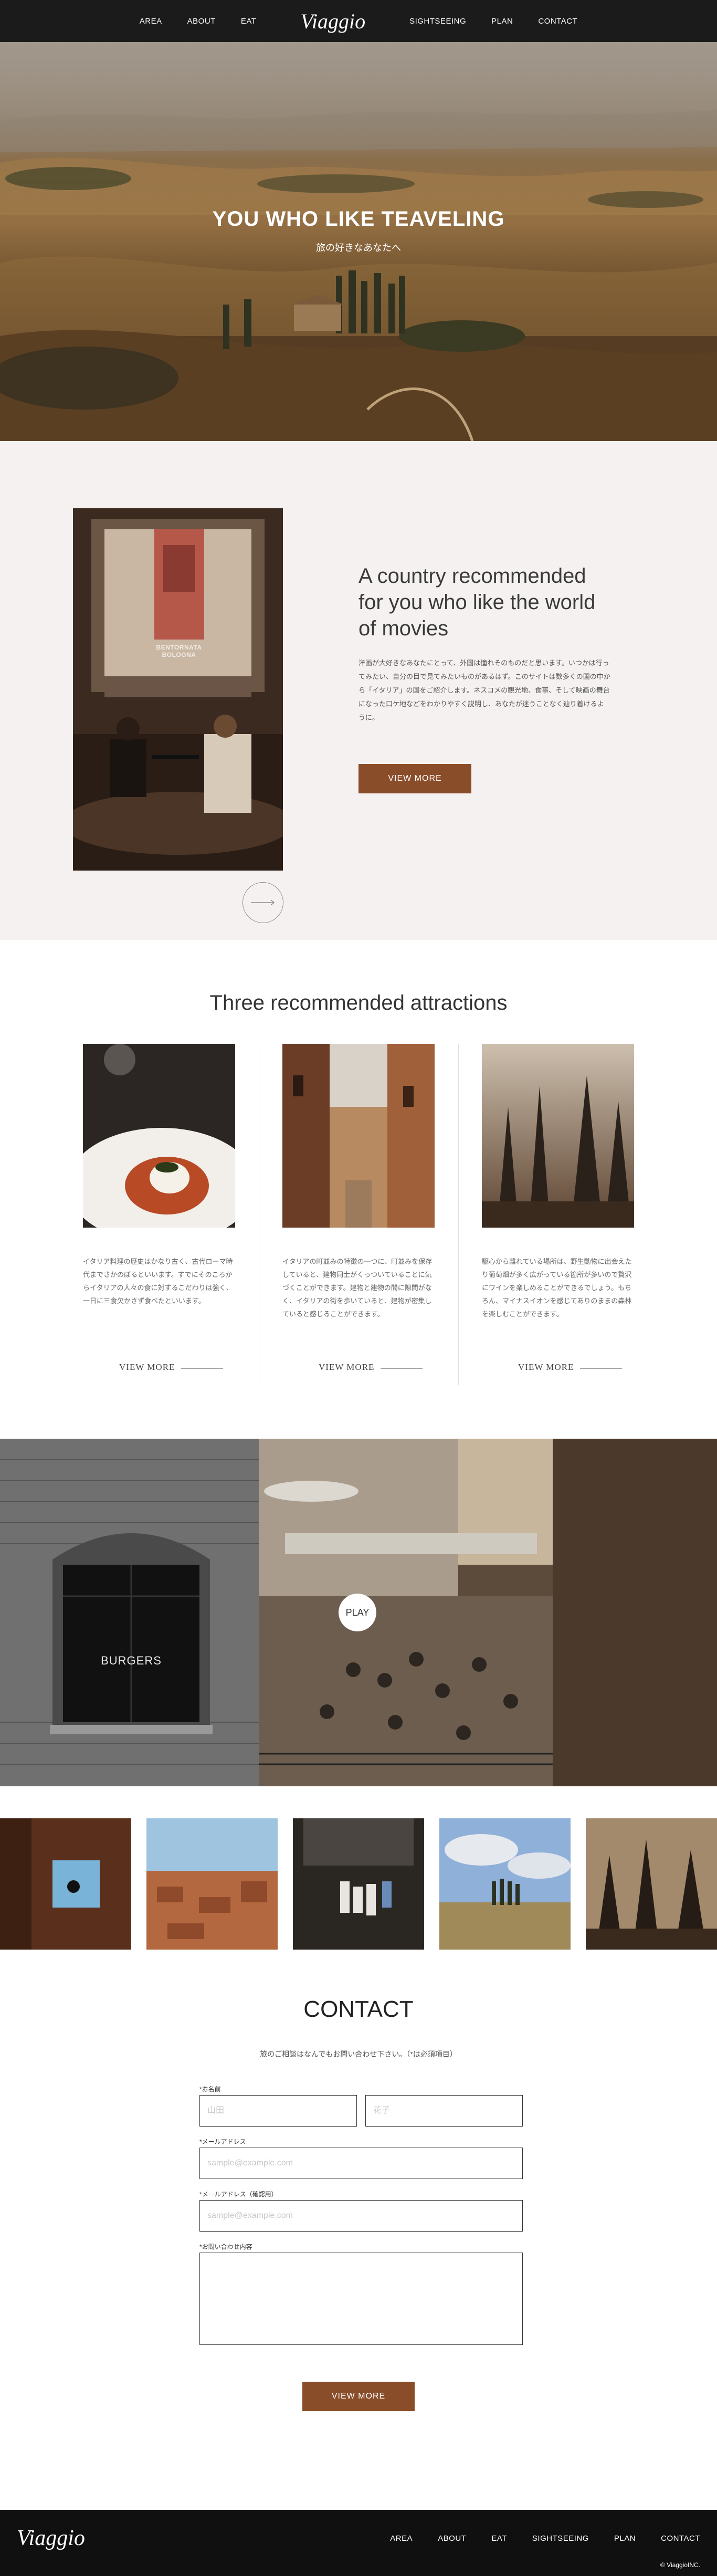 The width and height of the screenshot is (717, 2576). Describe the element at coordinates (557, 22) in the screenshot. I see `nav-contact-link: CONTACT` at that location.